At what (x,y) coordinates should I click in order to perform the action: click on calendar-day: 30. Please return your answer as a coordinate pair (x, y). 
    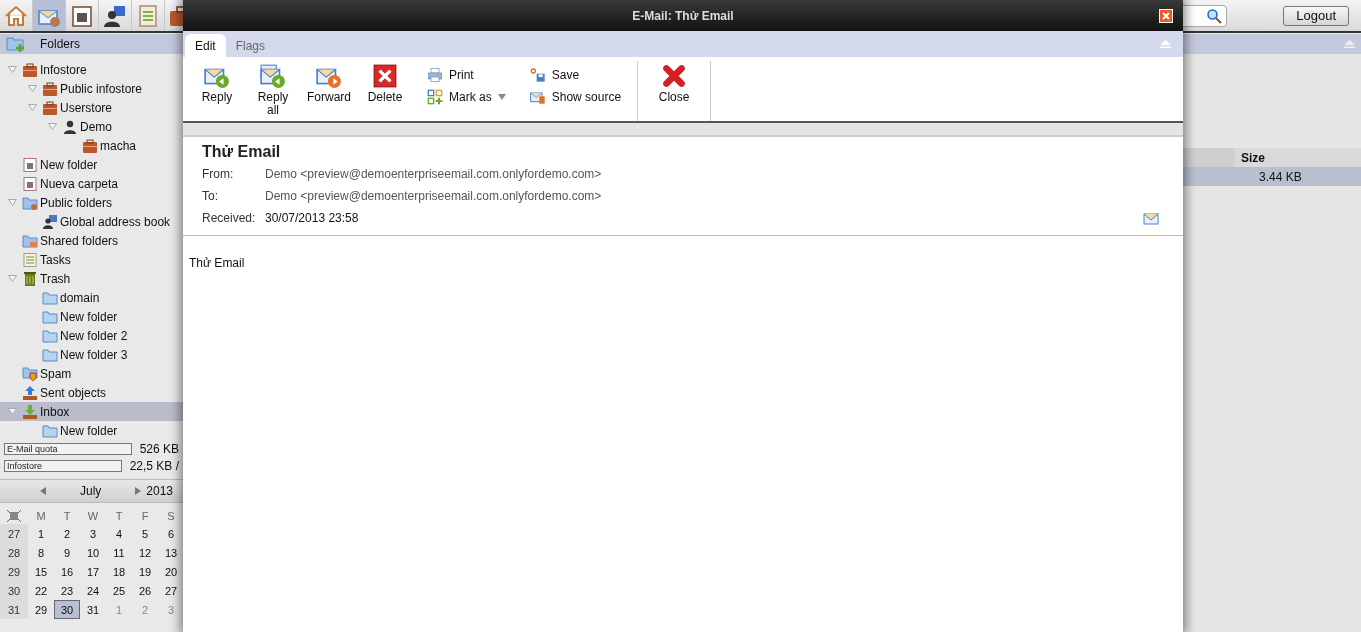
    Looking at the image, I should click on (67, 609).